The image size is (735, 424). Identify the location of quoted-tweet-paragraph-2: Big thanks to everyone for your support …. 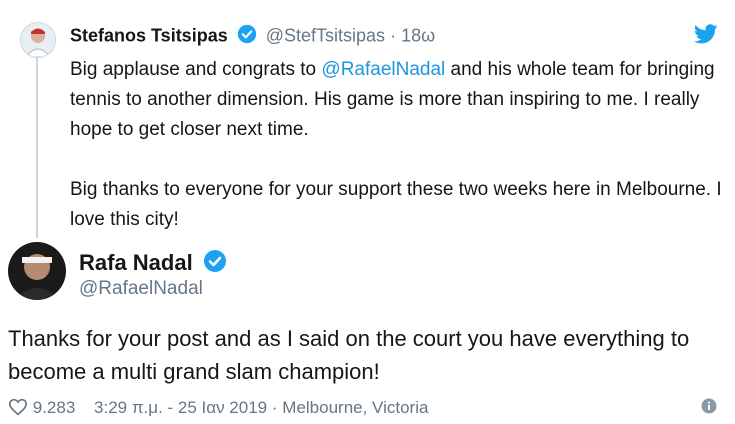
(396, 204).